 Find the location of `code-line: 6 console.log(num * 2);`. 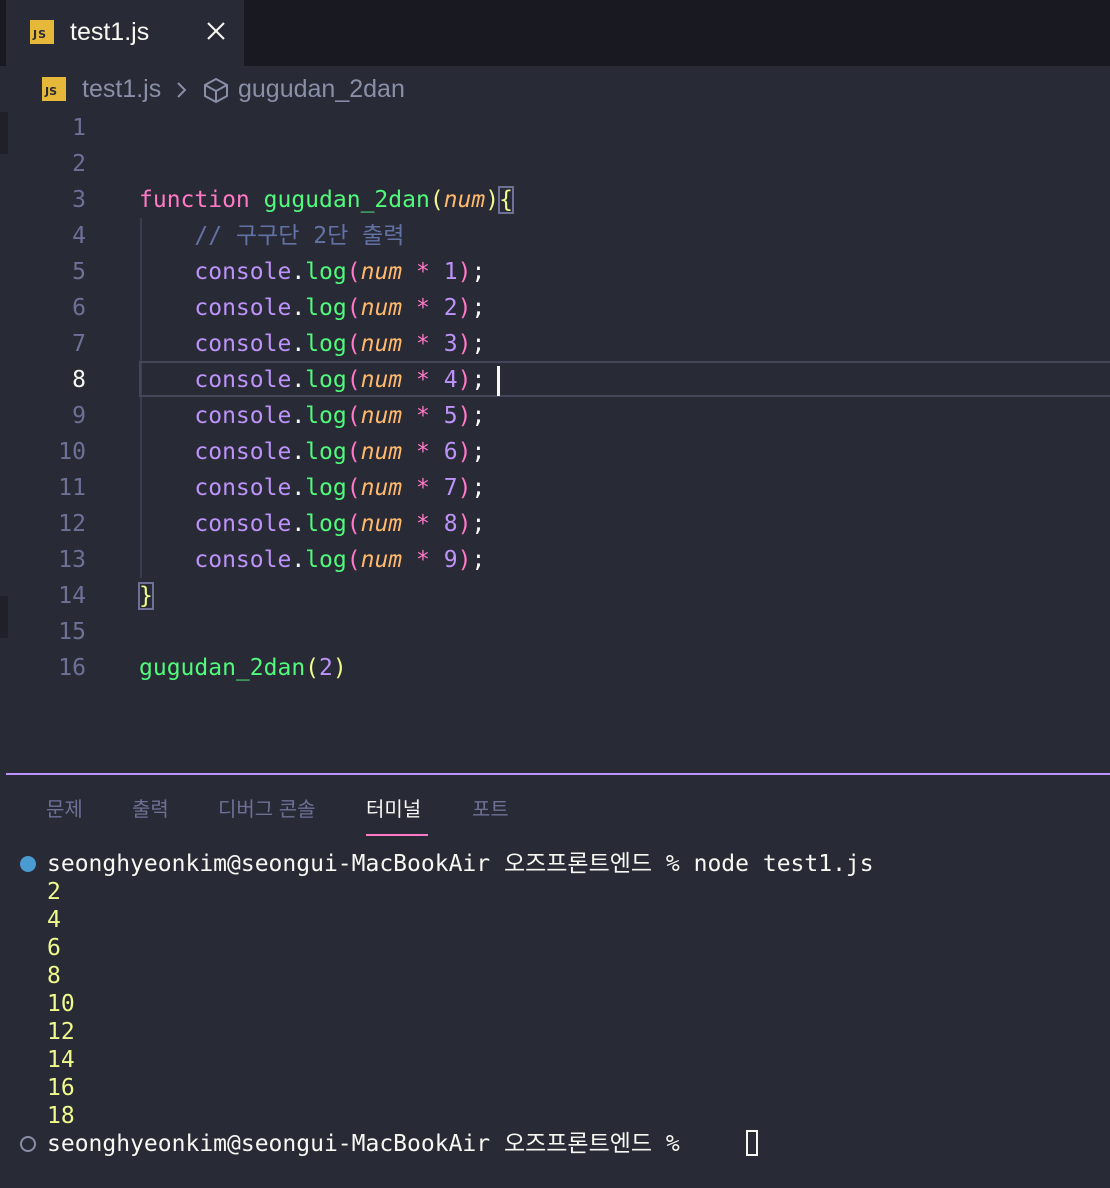

code-line: 6 console.log(num * 2); is located at coordinates (555, 308).